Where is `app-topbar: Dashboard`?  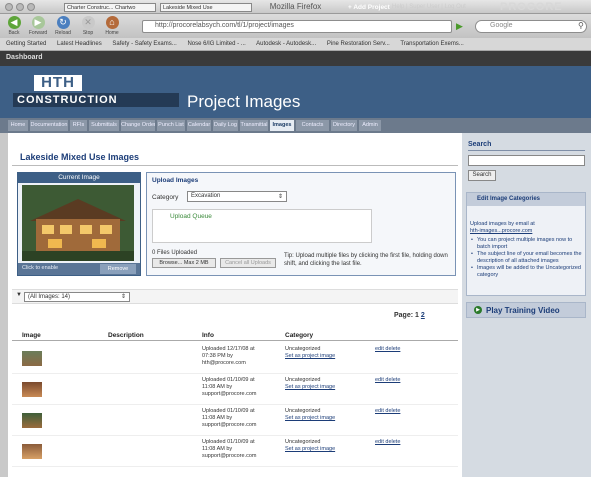 app-topbar: Dashboard is located at coordinates (295, 58).